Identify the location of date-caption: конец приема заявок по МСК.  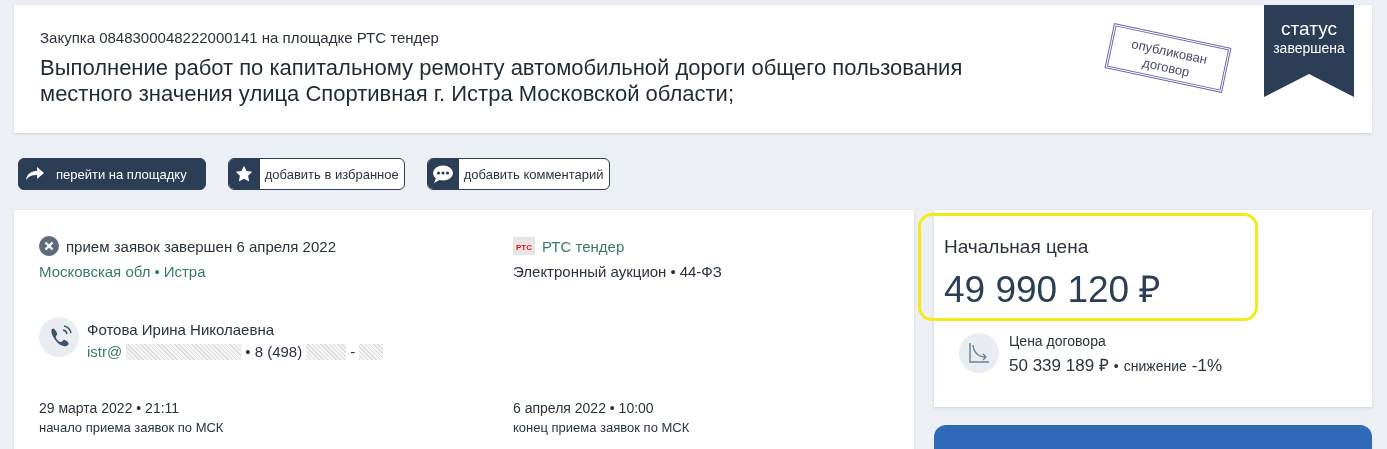
(602, 427).